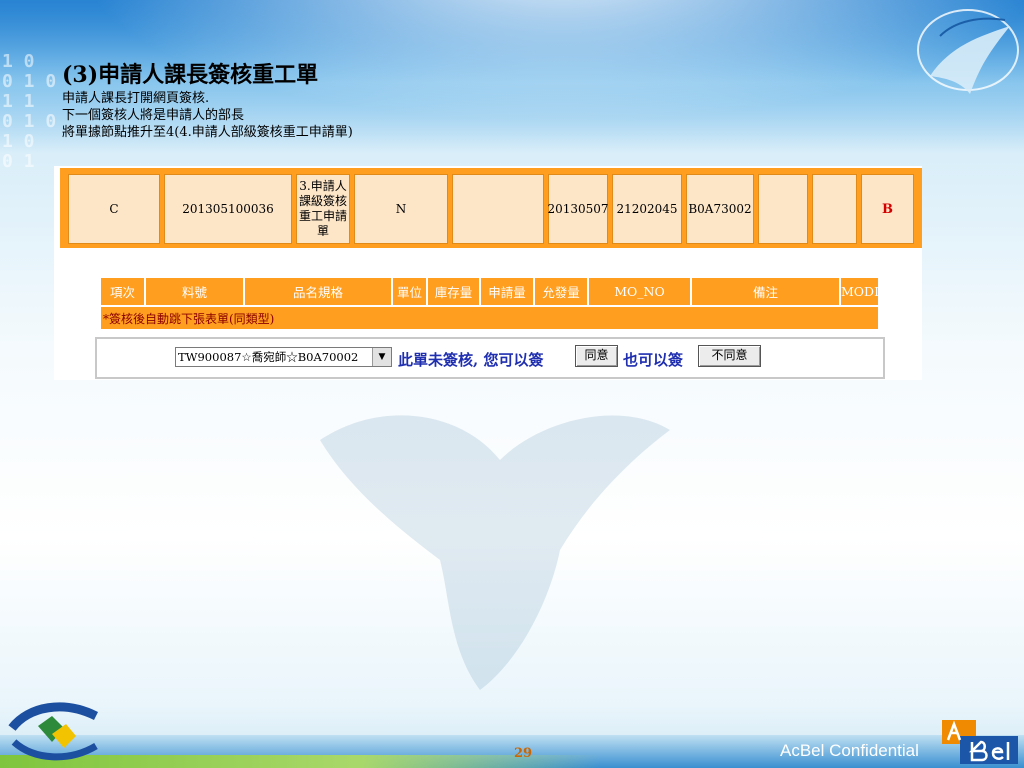 This screenshot has width=1024, height=768. Describe the element at coordinates (381, 357) in the screenshot. I see `chevron-down-icon: ▼` at that location.